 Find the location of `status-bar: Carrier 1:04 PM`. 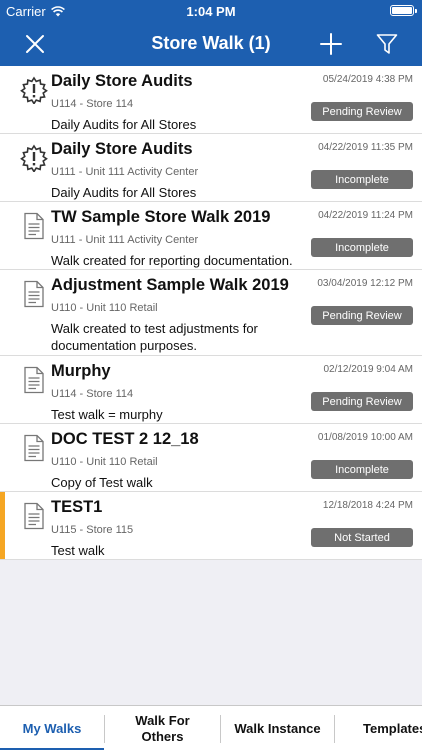

status-bar: Carrier 1:04 PM is located at coordinates (211, 11).